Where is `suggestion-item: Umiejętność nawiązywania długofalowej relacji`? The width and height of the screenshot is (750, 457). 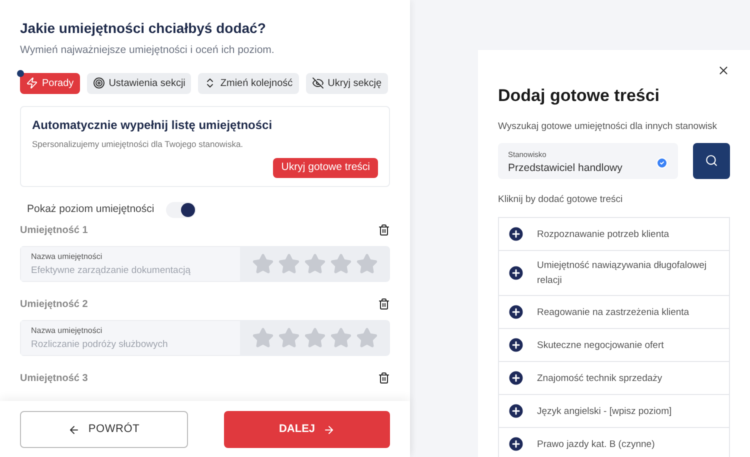
suggestion-item: Umiejętność nawiązywania długofalowej relacji is located at coordinates (614, 273).